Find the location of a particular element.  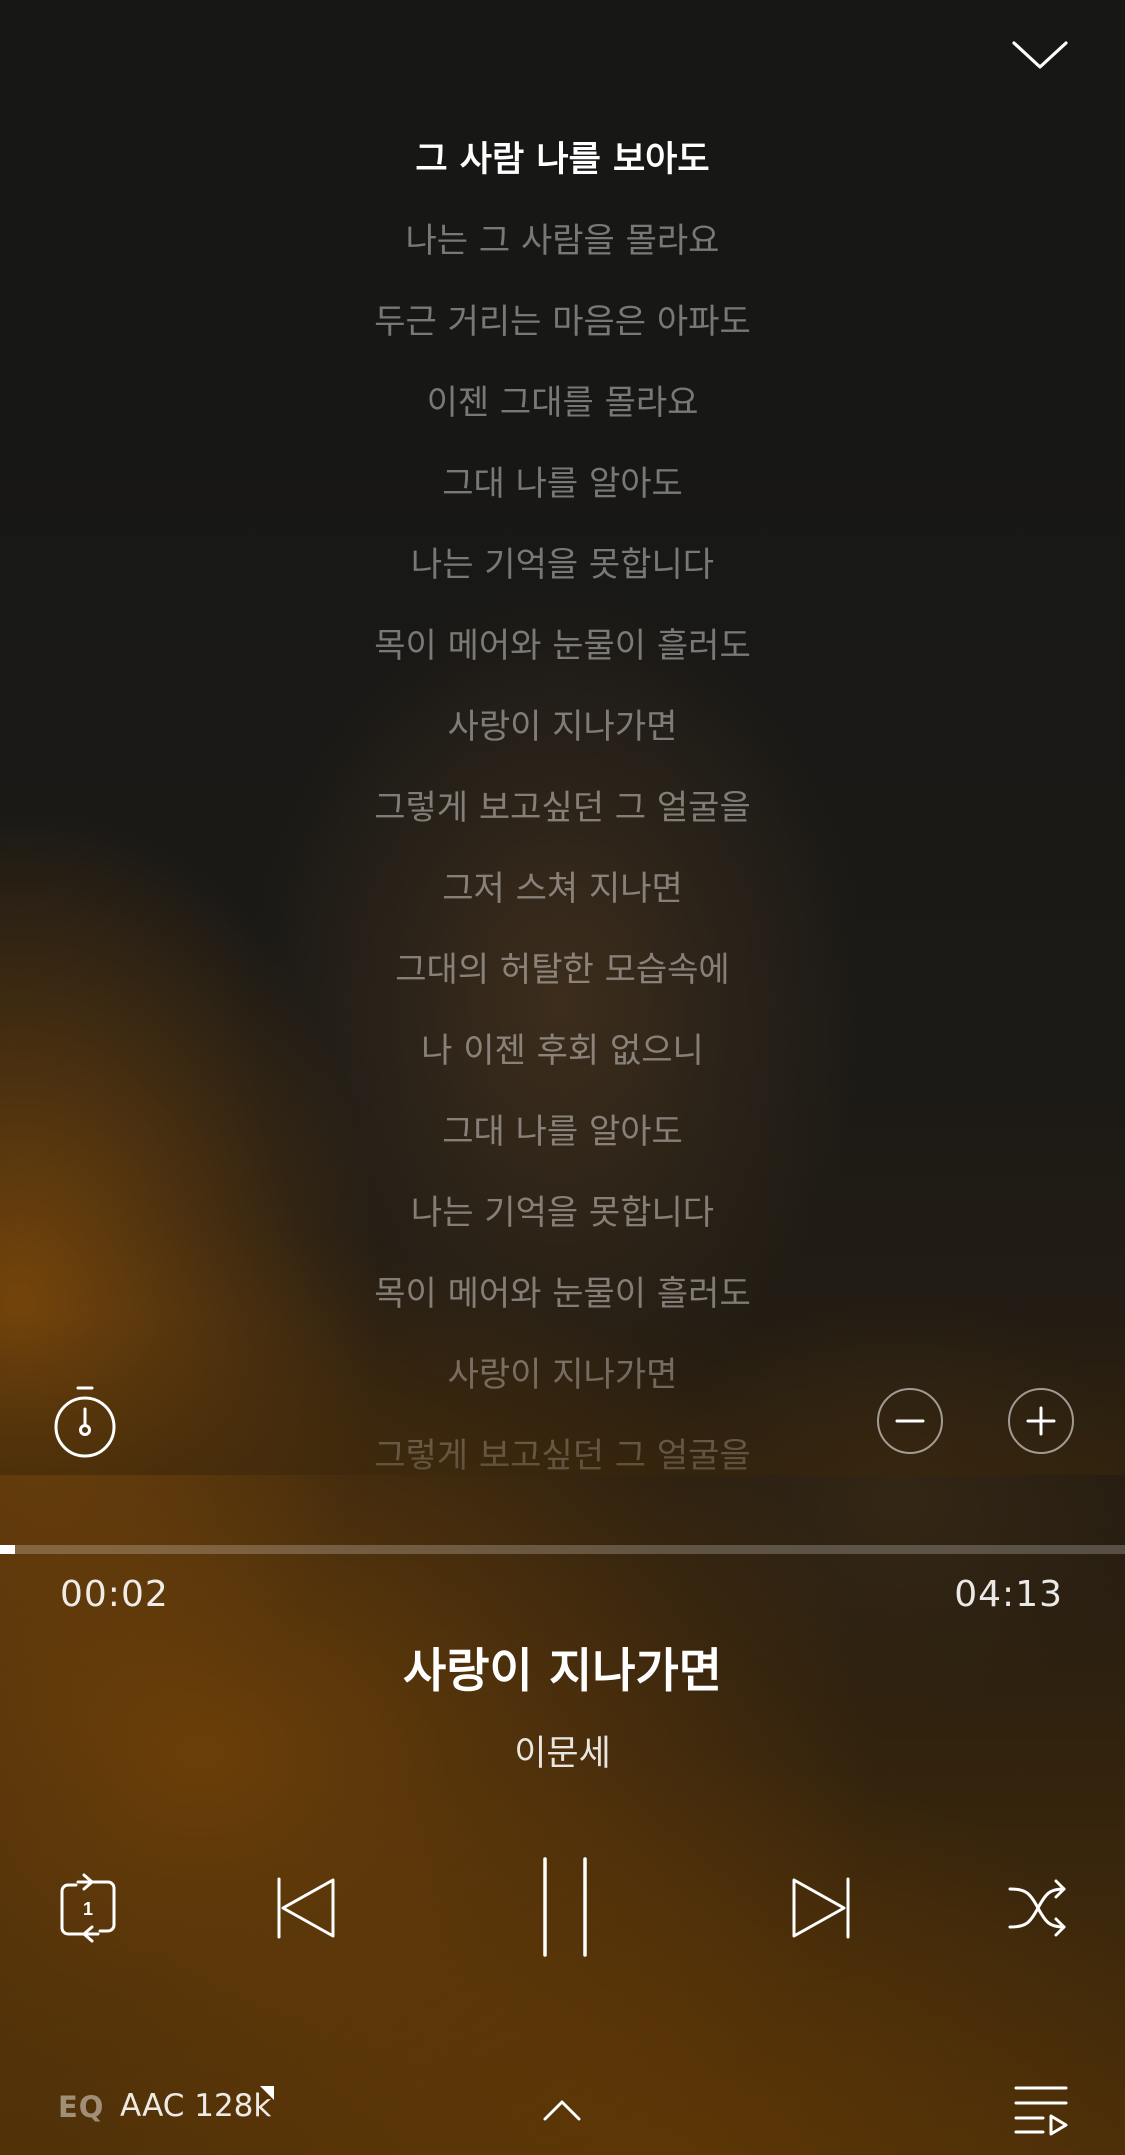

playback-progress-fill is located at coordinates (7, 1549).